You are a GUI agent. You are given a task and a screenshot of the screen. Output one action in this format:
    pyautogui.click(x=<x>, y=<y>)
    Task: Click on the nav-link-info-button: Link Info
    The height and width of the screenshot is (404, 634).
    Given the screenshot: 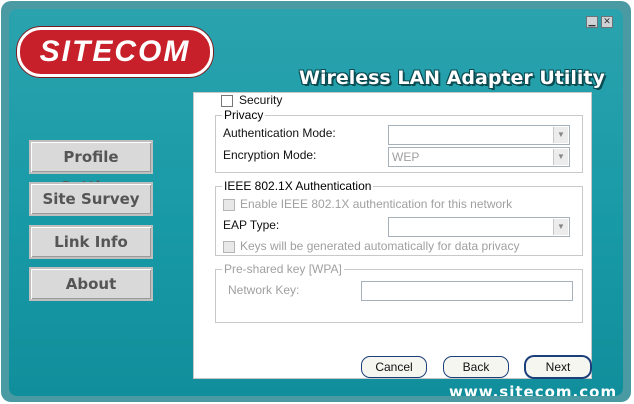 What is the action you would take?
    pyautogui.click(x=91, y=242)
    